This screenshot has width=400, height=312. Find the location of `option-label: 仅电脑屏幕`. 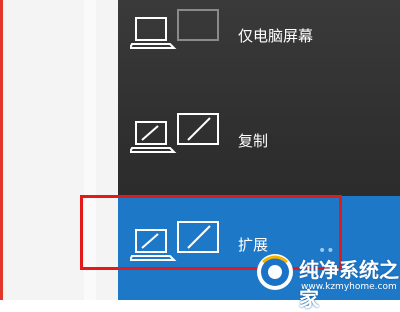

option-label: 仅电脑屏幕 is located at coordinates (276, 36).